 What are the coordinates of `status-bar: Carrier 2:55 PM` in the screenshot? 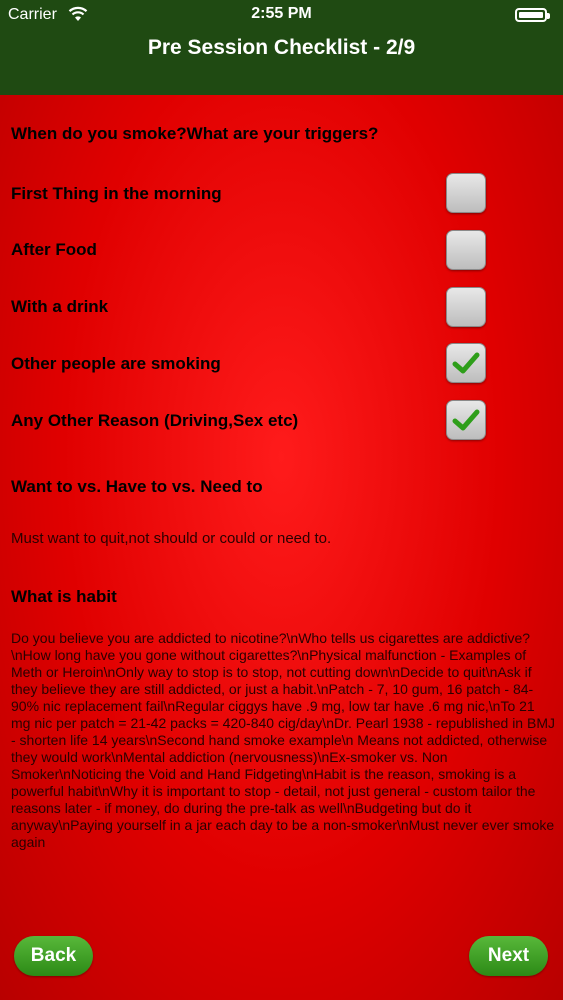 It's located at (281, 15).